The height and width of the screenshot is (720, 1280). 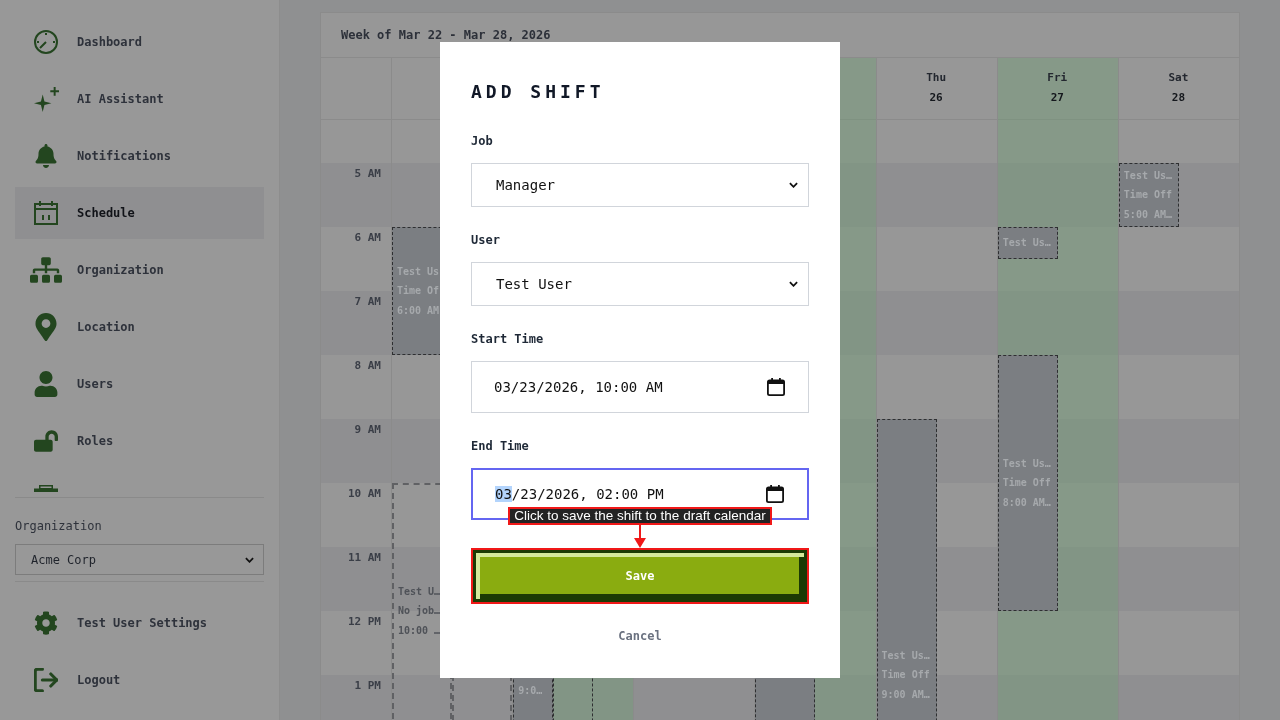 What do you see at coordinates (367, 238) in the screenshot?
I see `hour-label: 6 AM` at bounding box center [367, 238].